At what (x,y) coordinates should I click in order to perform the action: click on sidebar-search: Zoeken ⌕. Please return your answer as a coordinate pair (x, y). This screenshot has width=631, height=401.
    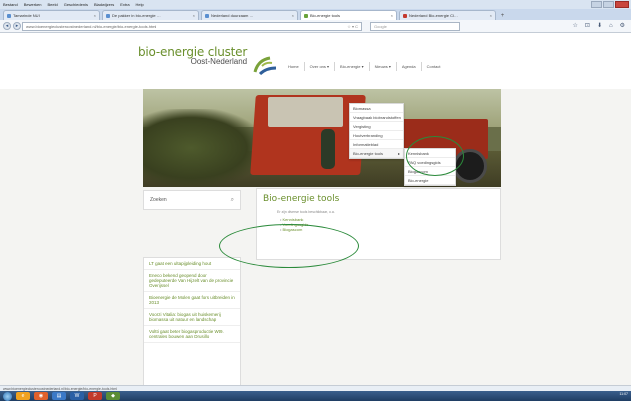
    Looking at the image, I should click on (192, 200).